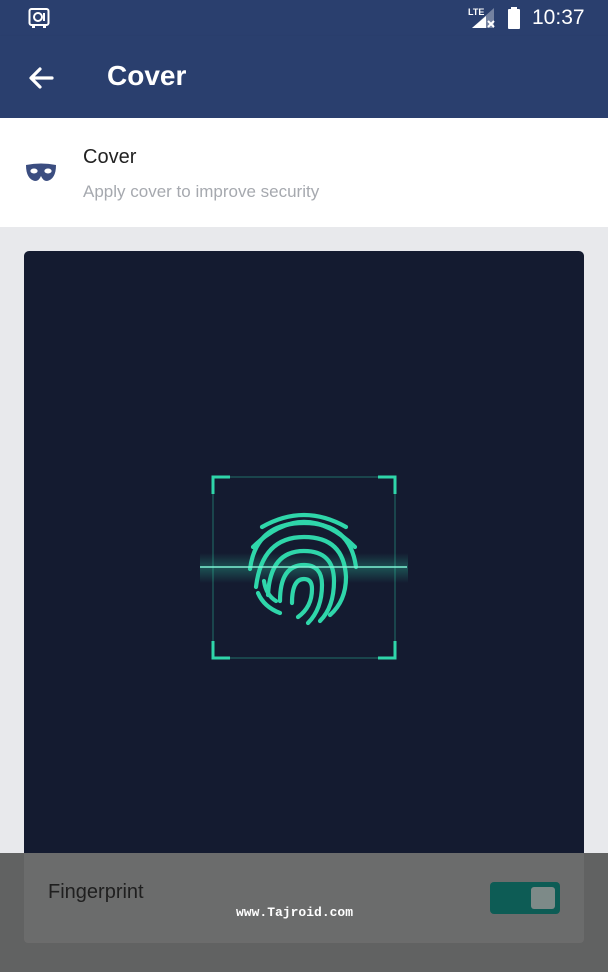 Image resolution: width=608 pixels, height=972 pixels. What do you see at coordinates (295, 912) in the screenshot?
I see `watermark: www.Tajroid.com` at bounding box center [295, 912].